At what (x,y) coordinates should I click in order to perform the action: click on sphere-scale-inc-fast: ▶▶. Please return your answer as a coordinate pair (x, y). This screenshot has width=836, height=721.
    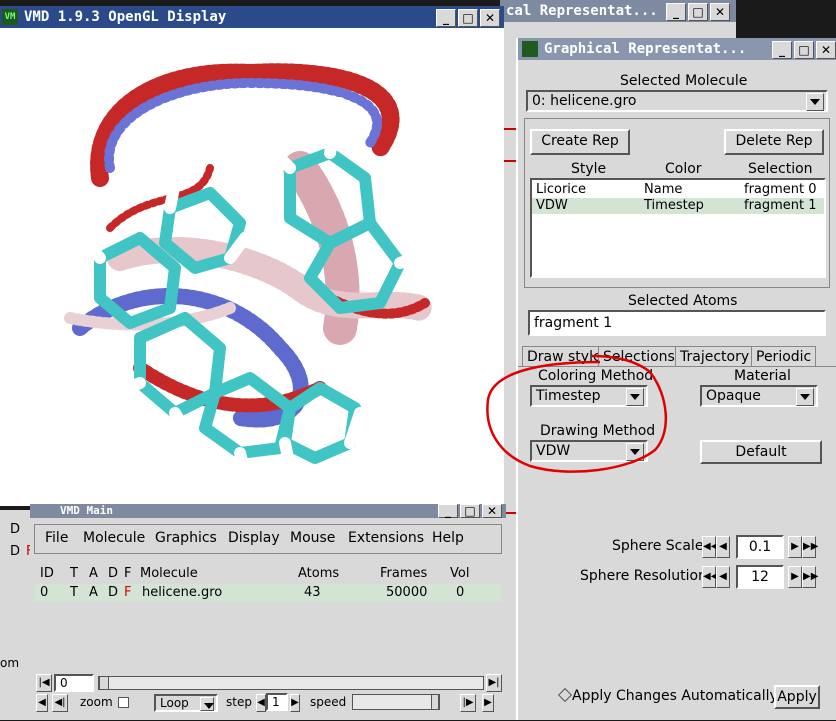
    Looking at the image, I should click on (810, 547).